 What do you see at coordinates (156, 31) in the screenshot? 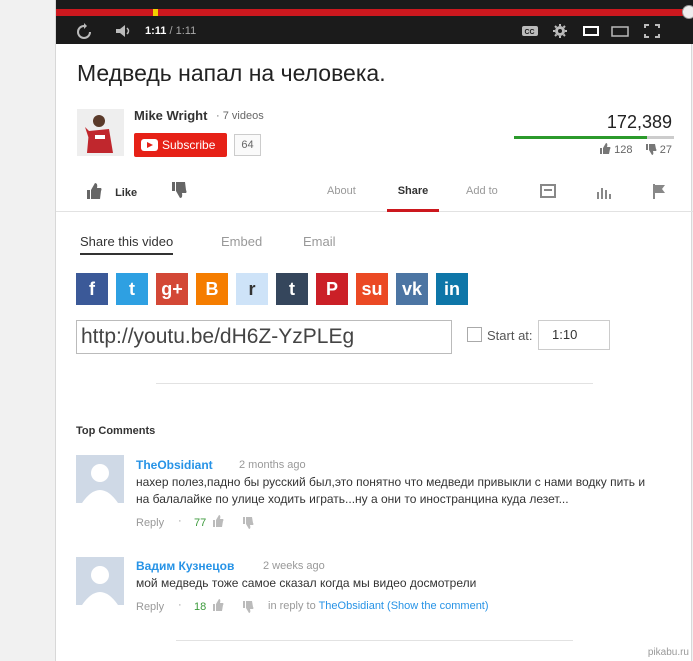
I see `current-time: 1:11` at bounding box center [156, 31].